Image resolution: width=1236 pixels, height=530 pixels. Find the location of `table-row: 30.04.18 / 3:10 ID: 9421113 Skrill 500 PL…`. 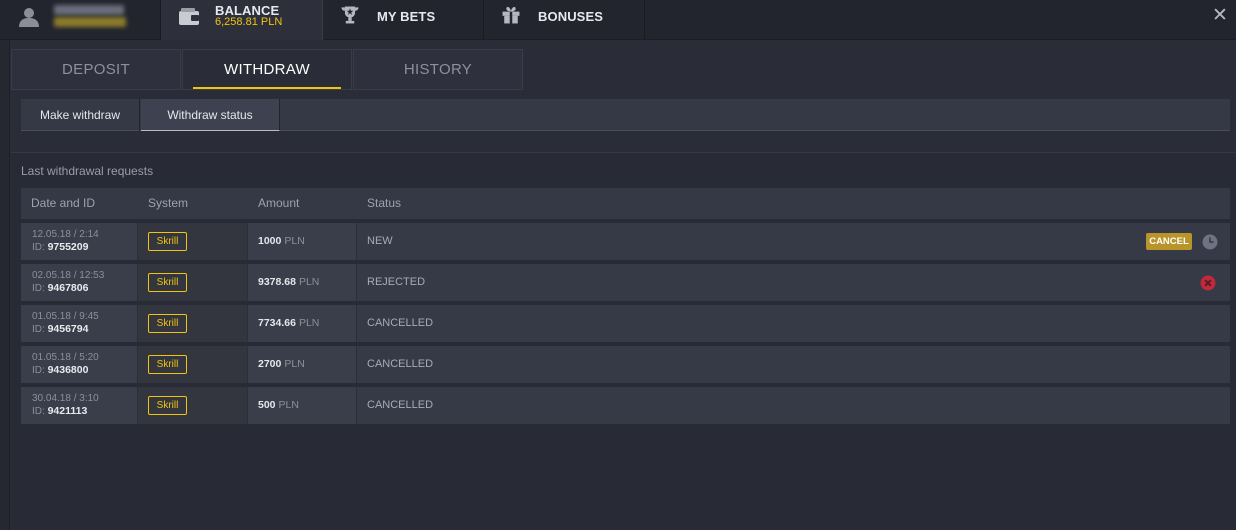

table-row: 30.04.18 / 3:10 ID: 9421113 Skrill 500 PL… is located at coordinates (625, 405).